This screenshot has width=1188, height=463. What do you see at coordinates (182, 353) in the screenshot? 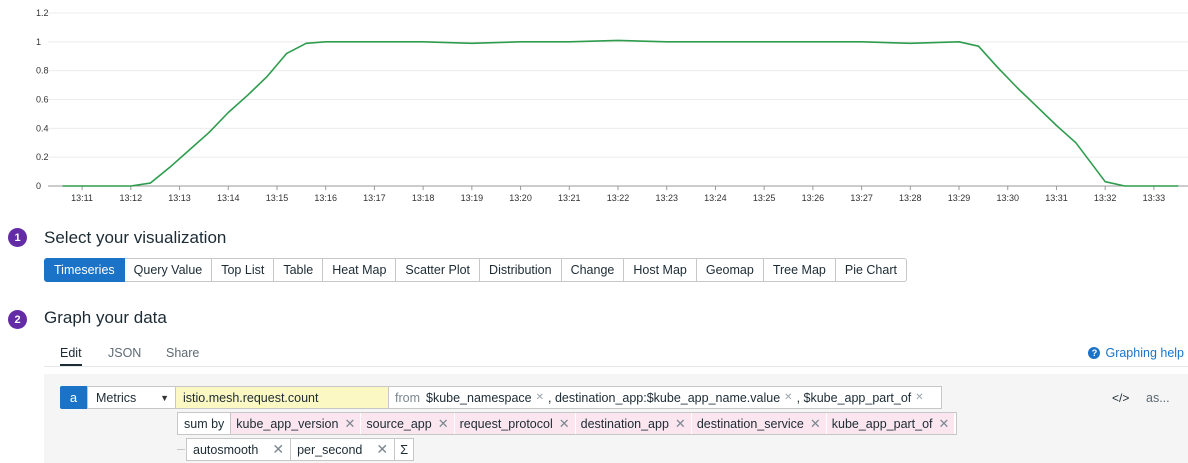
I see `tab-share: Share` at bounding box center [182, 353].